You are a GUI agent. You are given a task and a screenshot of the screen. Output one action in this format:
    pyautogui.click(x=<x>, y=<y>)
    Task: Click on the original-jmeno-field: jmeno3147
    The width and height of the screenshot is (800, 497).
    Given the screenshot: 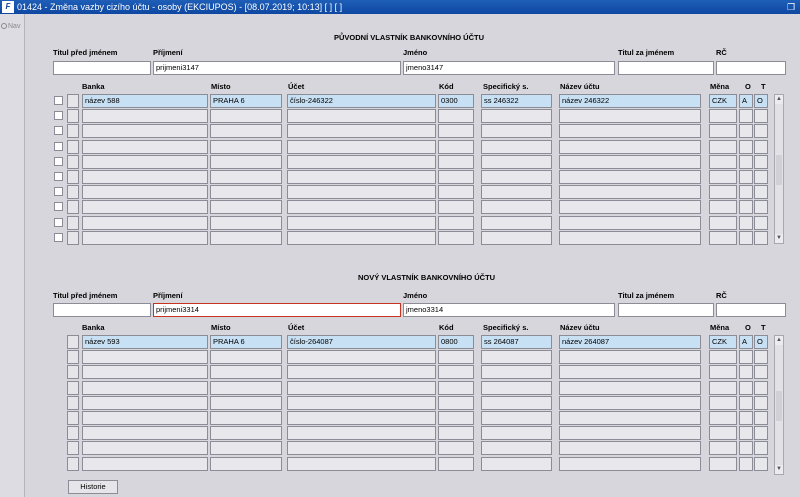 What is the action you would take?
    pyautogui.click(x=509, y=68)
    